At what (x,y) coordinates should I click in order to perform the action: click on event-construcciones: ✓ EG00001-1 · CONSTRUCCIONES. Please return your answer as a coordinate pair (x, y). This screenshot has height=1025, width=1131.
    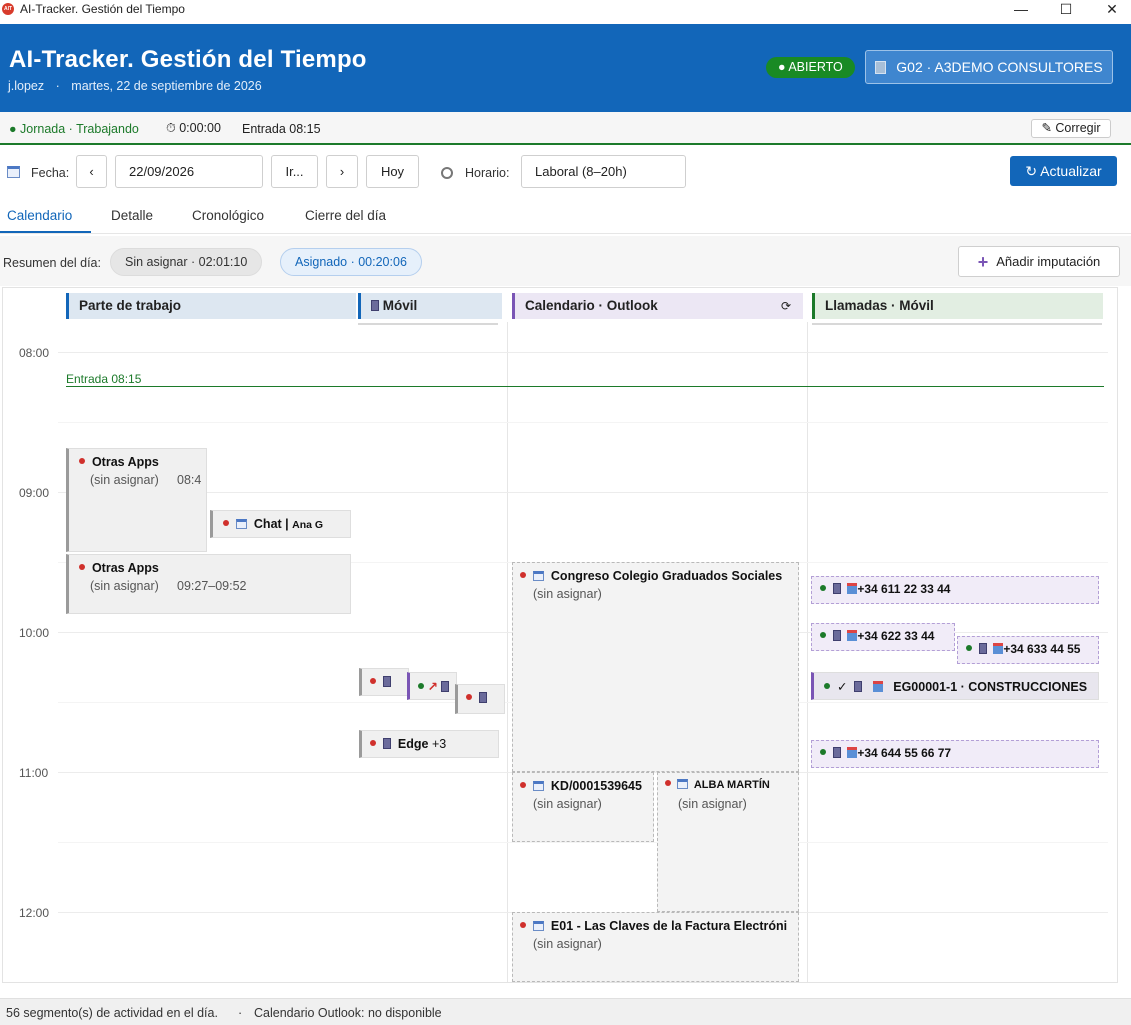
    Looking at the image, I should click on (955, 686).